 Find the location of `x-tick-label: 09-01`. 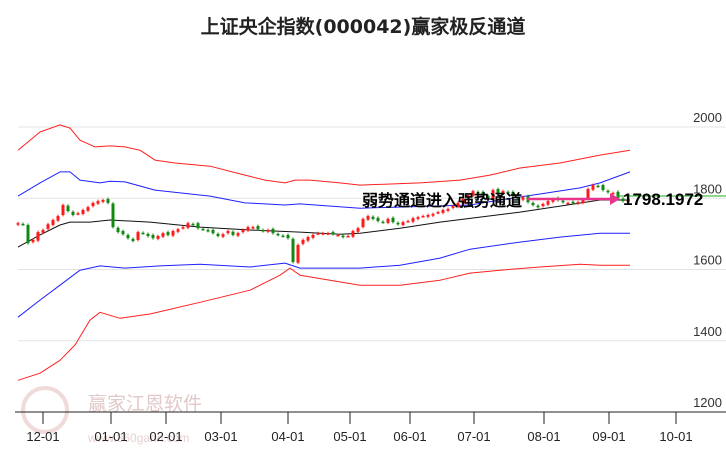

x-tick-label: 09-01 is located at coordinates (608, 436).